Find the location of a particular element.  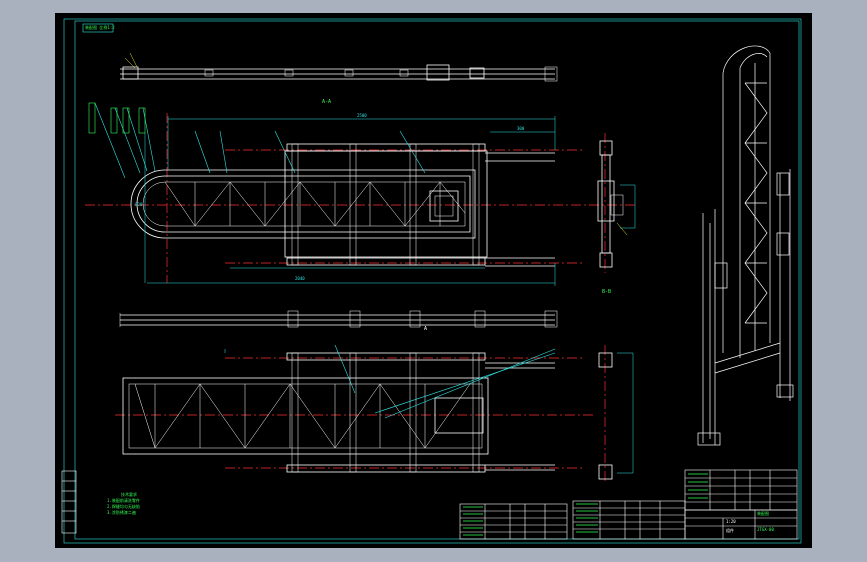

section-b-b is located at coordinates (616, 414).